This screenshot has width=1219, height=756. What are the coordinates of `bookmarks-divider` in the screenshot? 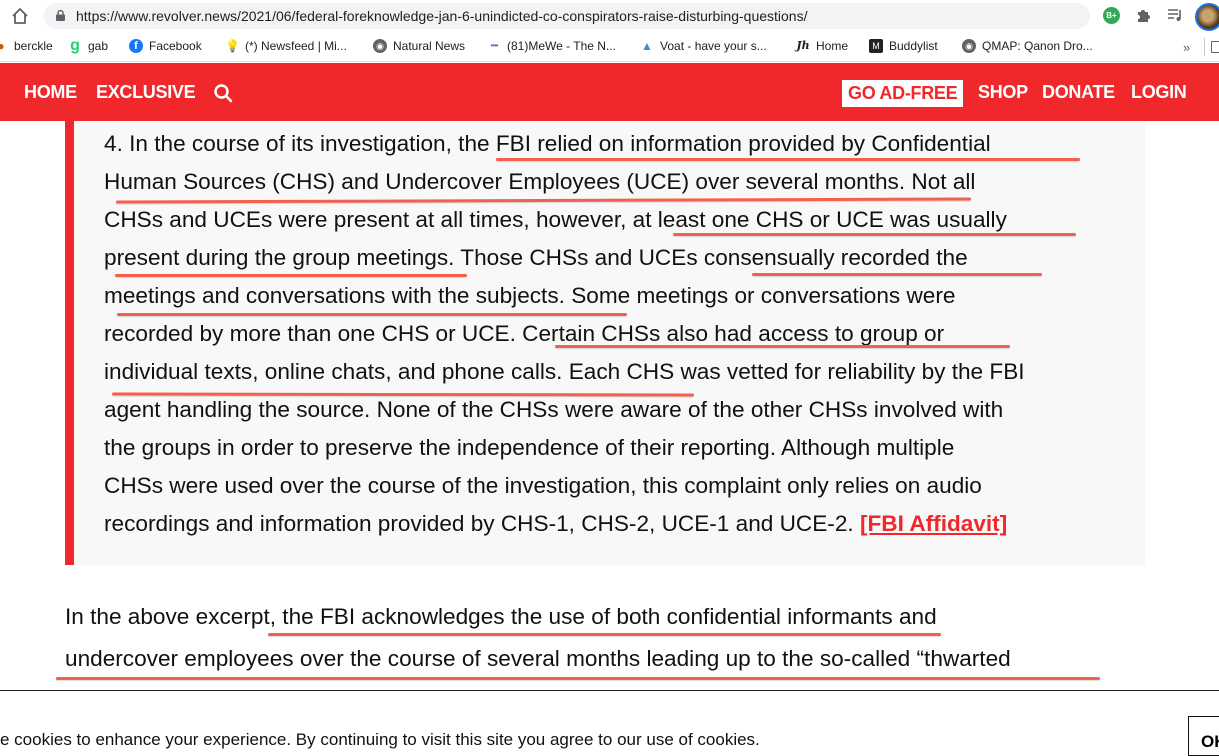 It's located at (1204, 47).